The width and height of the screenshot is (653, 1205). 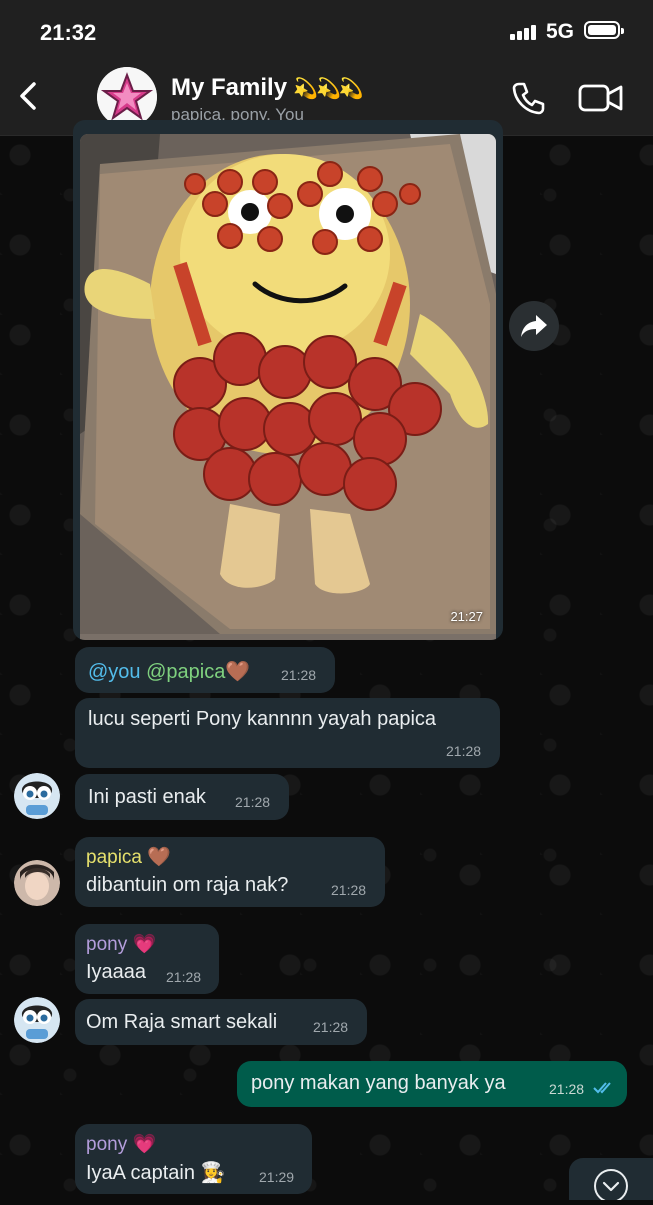 What do you see at coordinates (156, 1173) in the screenshot?
I see `message-text: IyaA captain 👩‍🍳` at bounding box center [156, 1173].